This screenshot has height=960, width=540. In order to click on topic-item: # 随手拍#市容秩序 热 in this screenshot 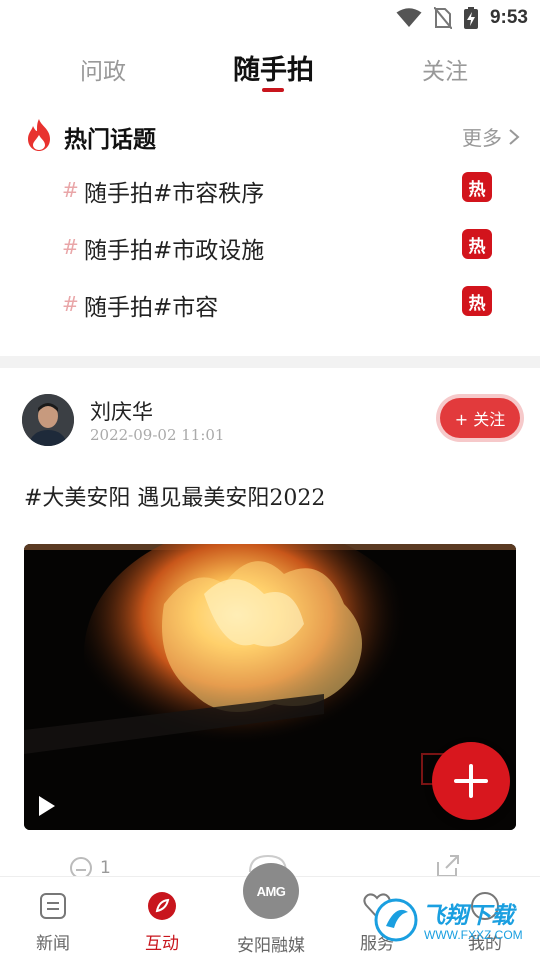, I will do `click(277, 192)`.